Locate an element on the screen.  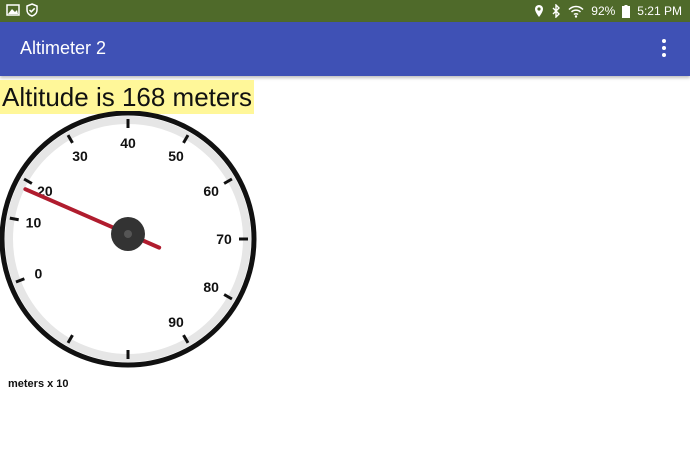
gauge-label-40: 40 is located at coordinates (128, 143).